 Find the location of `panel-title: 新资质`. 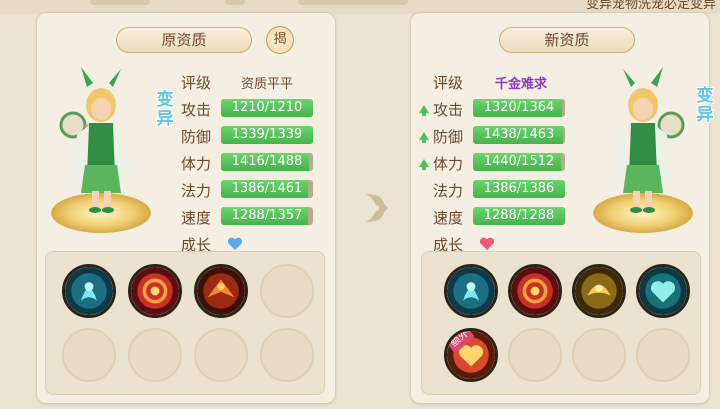

panel-title: 新资质 is located at coordinates (567, 40).